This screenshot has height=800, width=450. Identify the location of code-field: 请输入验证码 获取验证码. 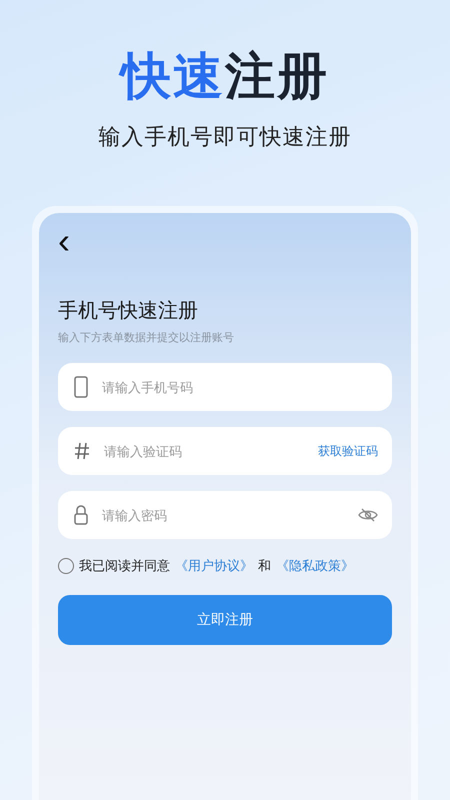
(225, 451).